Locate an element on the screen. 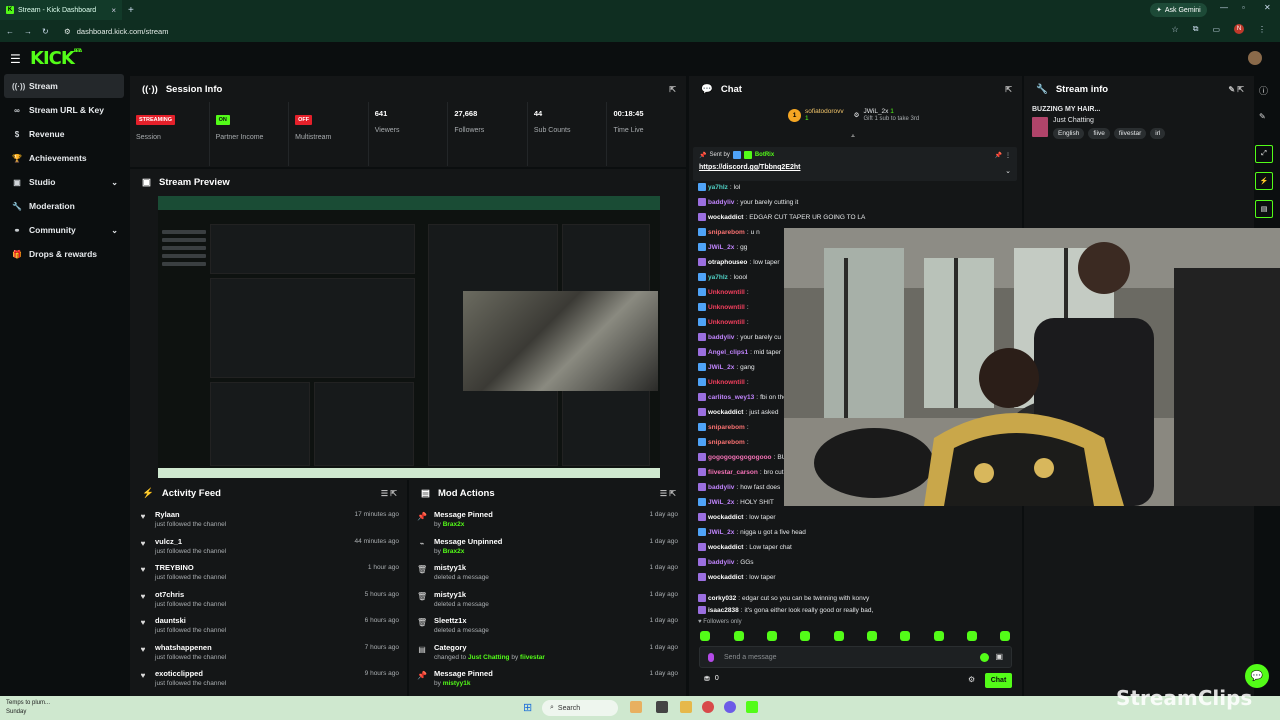  chat-message: carlitos_wey13: fbi on there is located at coordinates (745, 397).